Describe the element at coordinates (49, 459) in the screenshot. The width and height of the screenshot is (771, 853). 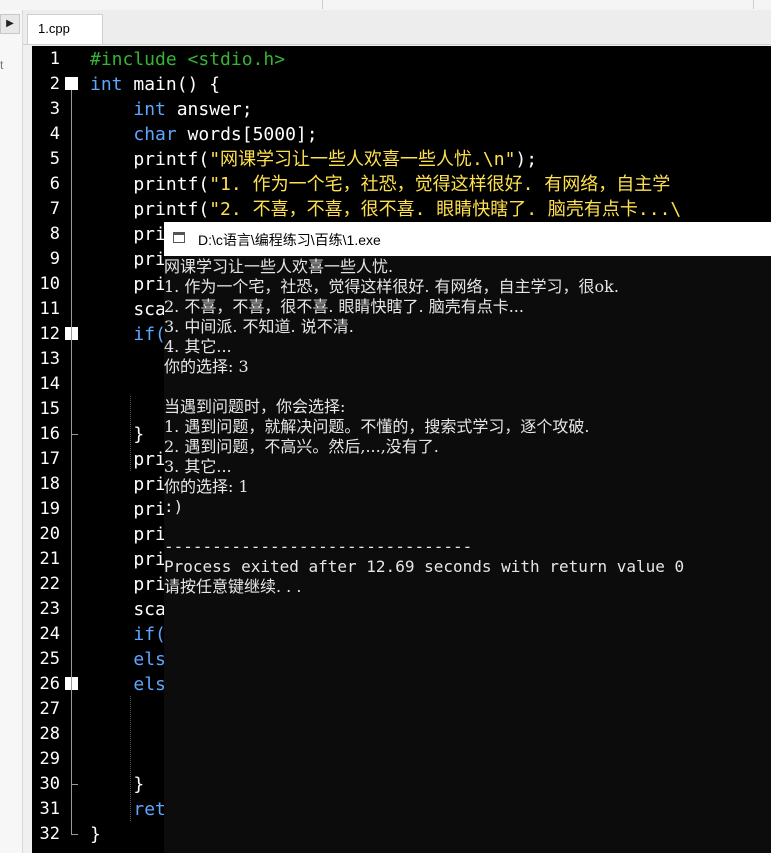
I see `line-number: 17` at that location.